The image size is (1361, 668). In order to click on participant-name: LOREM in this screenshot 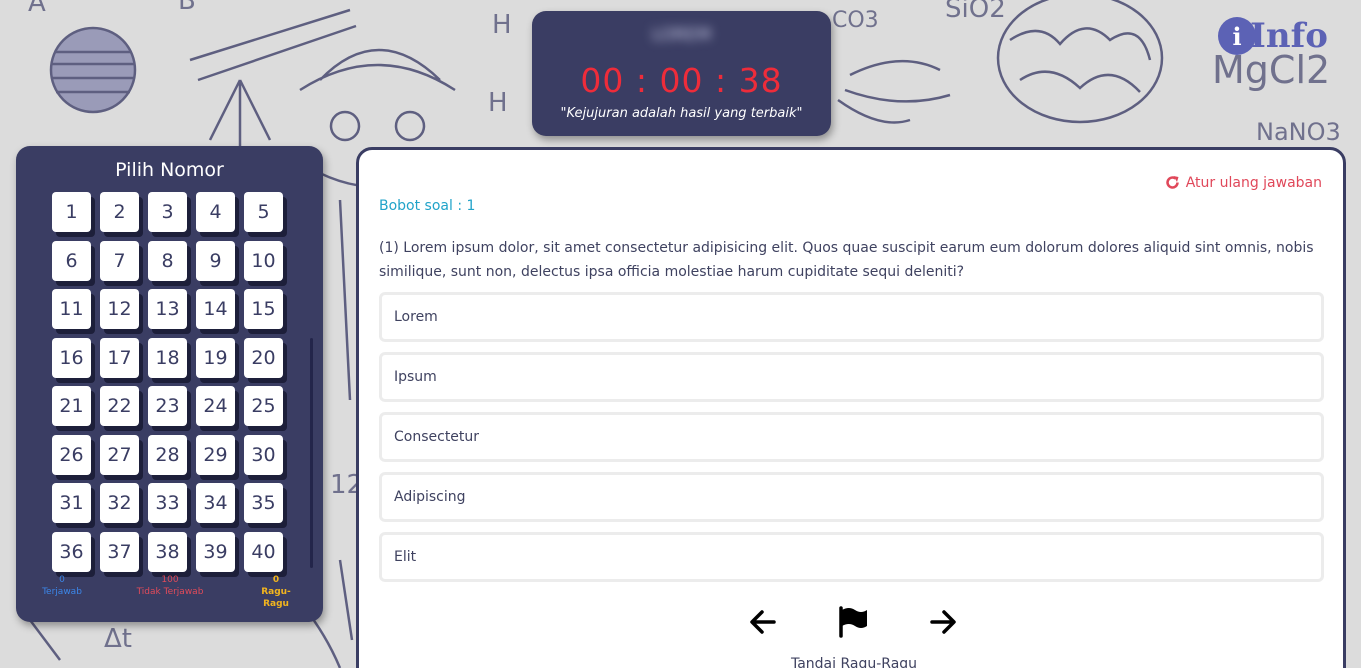, I will do `click(681, 35)`.